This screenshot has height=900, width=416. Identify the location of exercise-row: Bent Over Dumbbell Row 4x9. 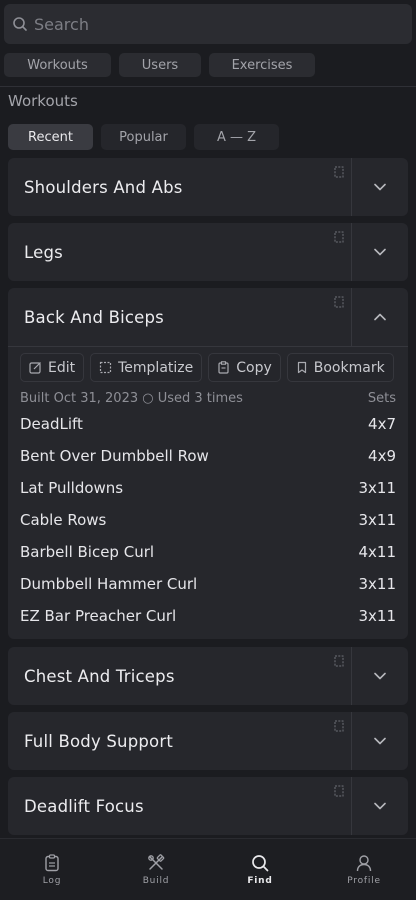
(208, 456).